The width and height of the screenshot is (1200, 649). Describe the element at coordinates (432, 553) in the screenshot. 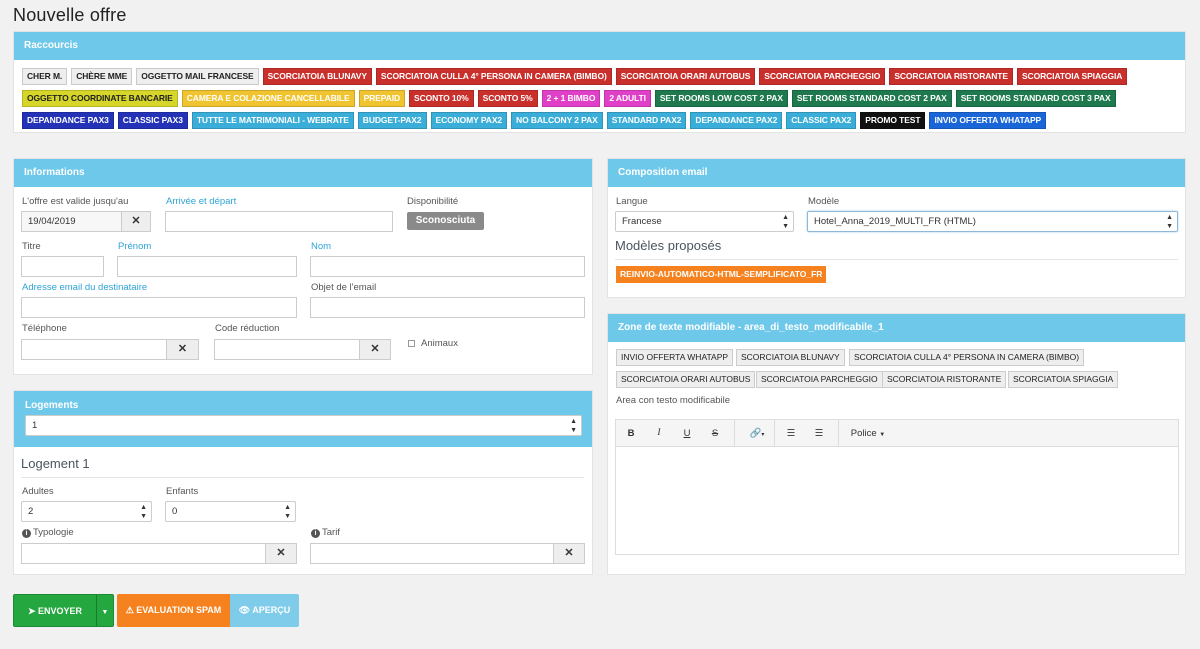

I see `tarif-input` at that location.